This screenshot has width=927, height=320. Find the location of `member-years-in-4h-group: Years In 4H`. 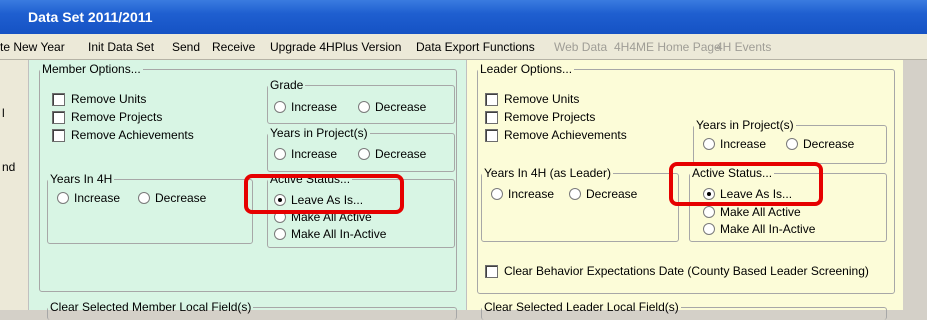

member-years-in-4h-group: Years In 4H is located at coordinates (150, 208).